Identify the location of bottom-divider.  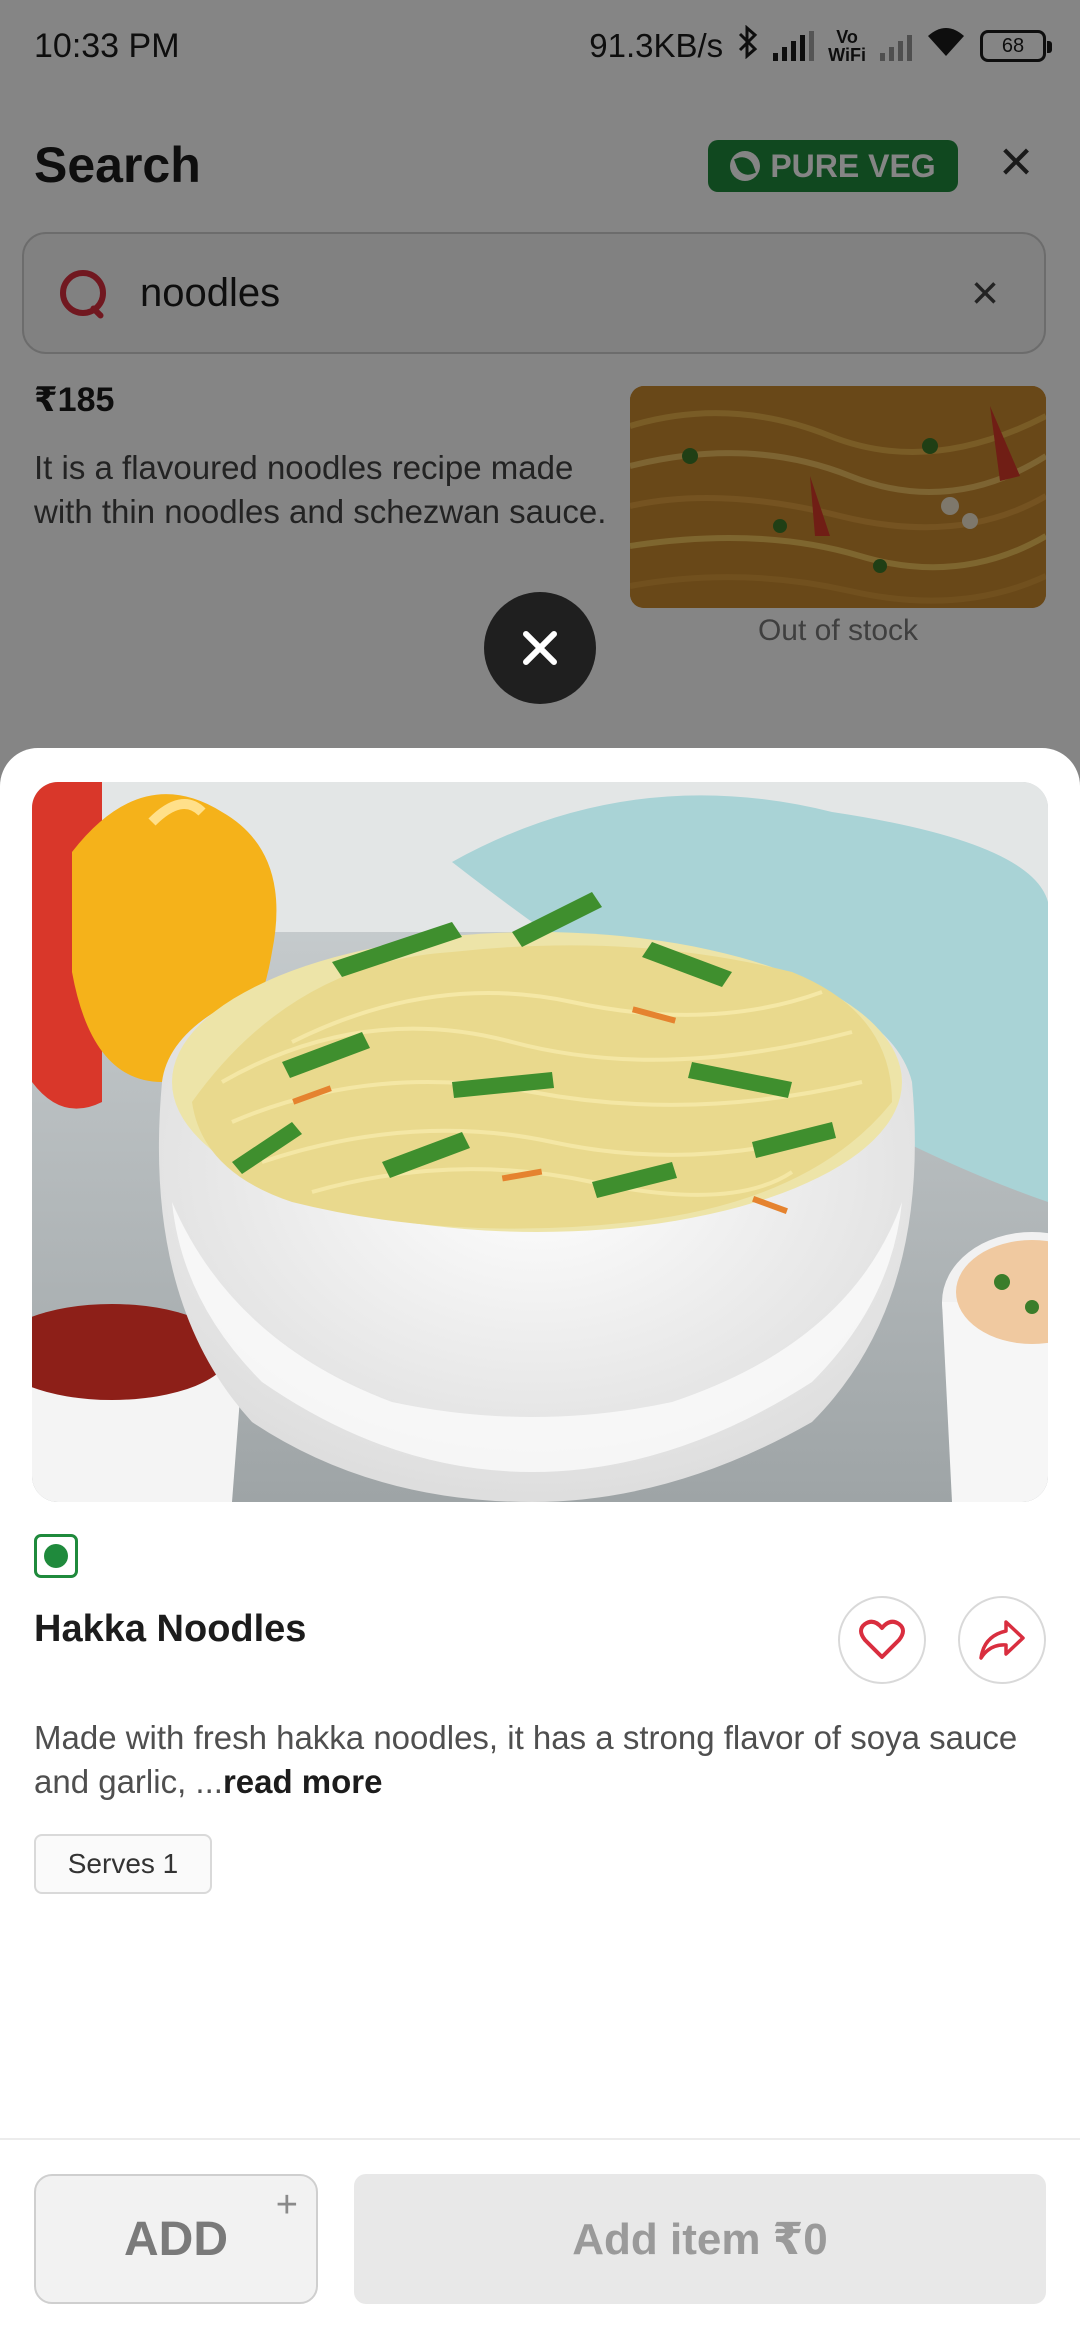
(540, 2139).